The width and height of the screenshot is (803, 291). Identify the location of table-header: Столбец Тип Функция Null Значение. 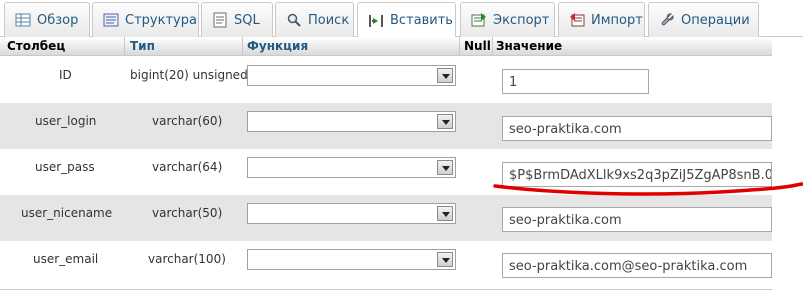
(386, 46).